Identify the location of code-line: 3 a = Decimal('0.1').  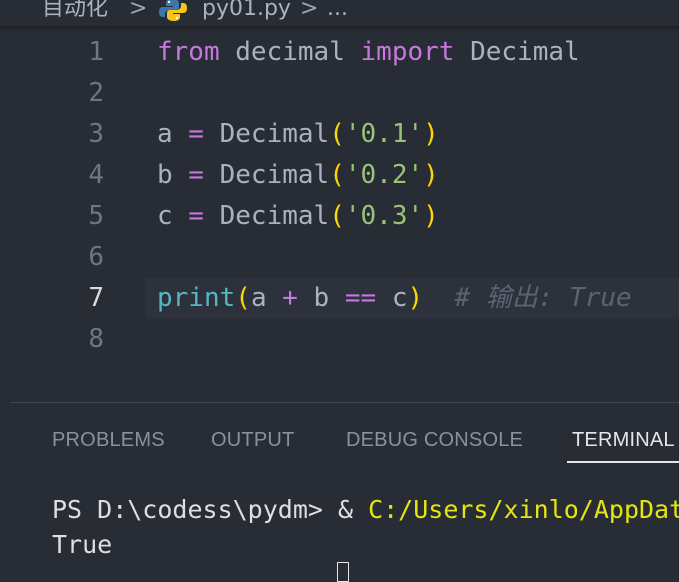
(339, 134).